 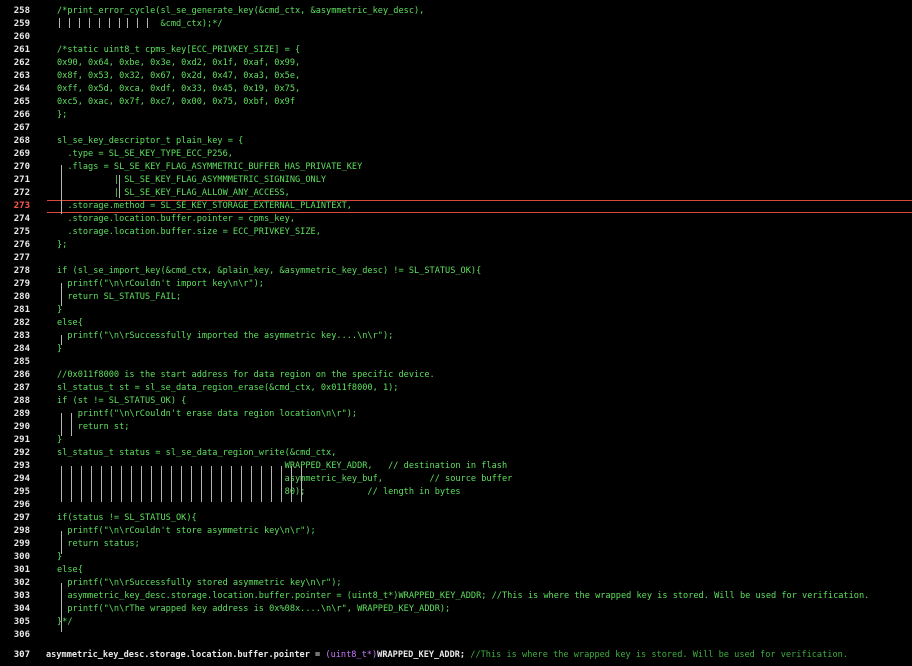 I want to click on line-number: 268, so click(x=21, y=141).